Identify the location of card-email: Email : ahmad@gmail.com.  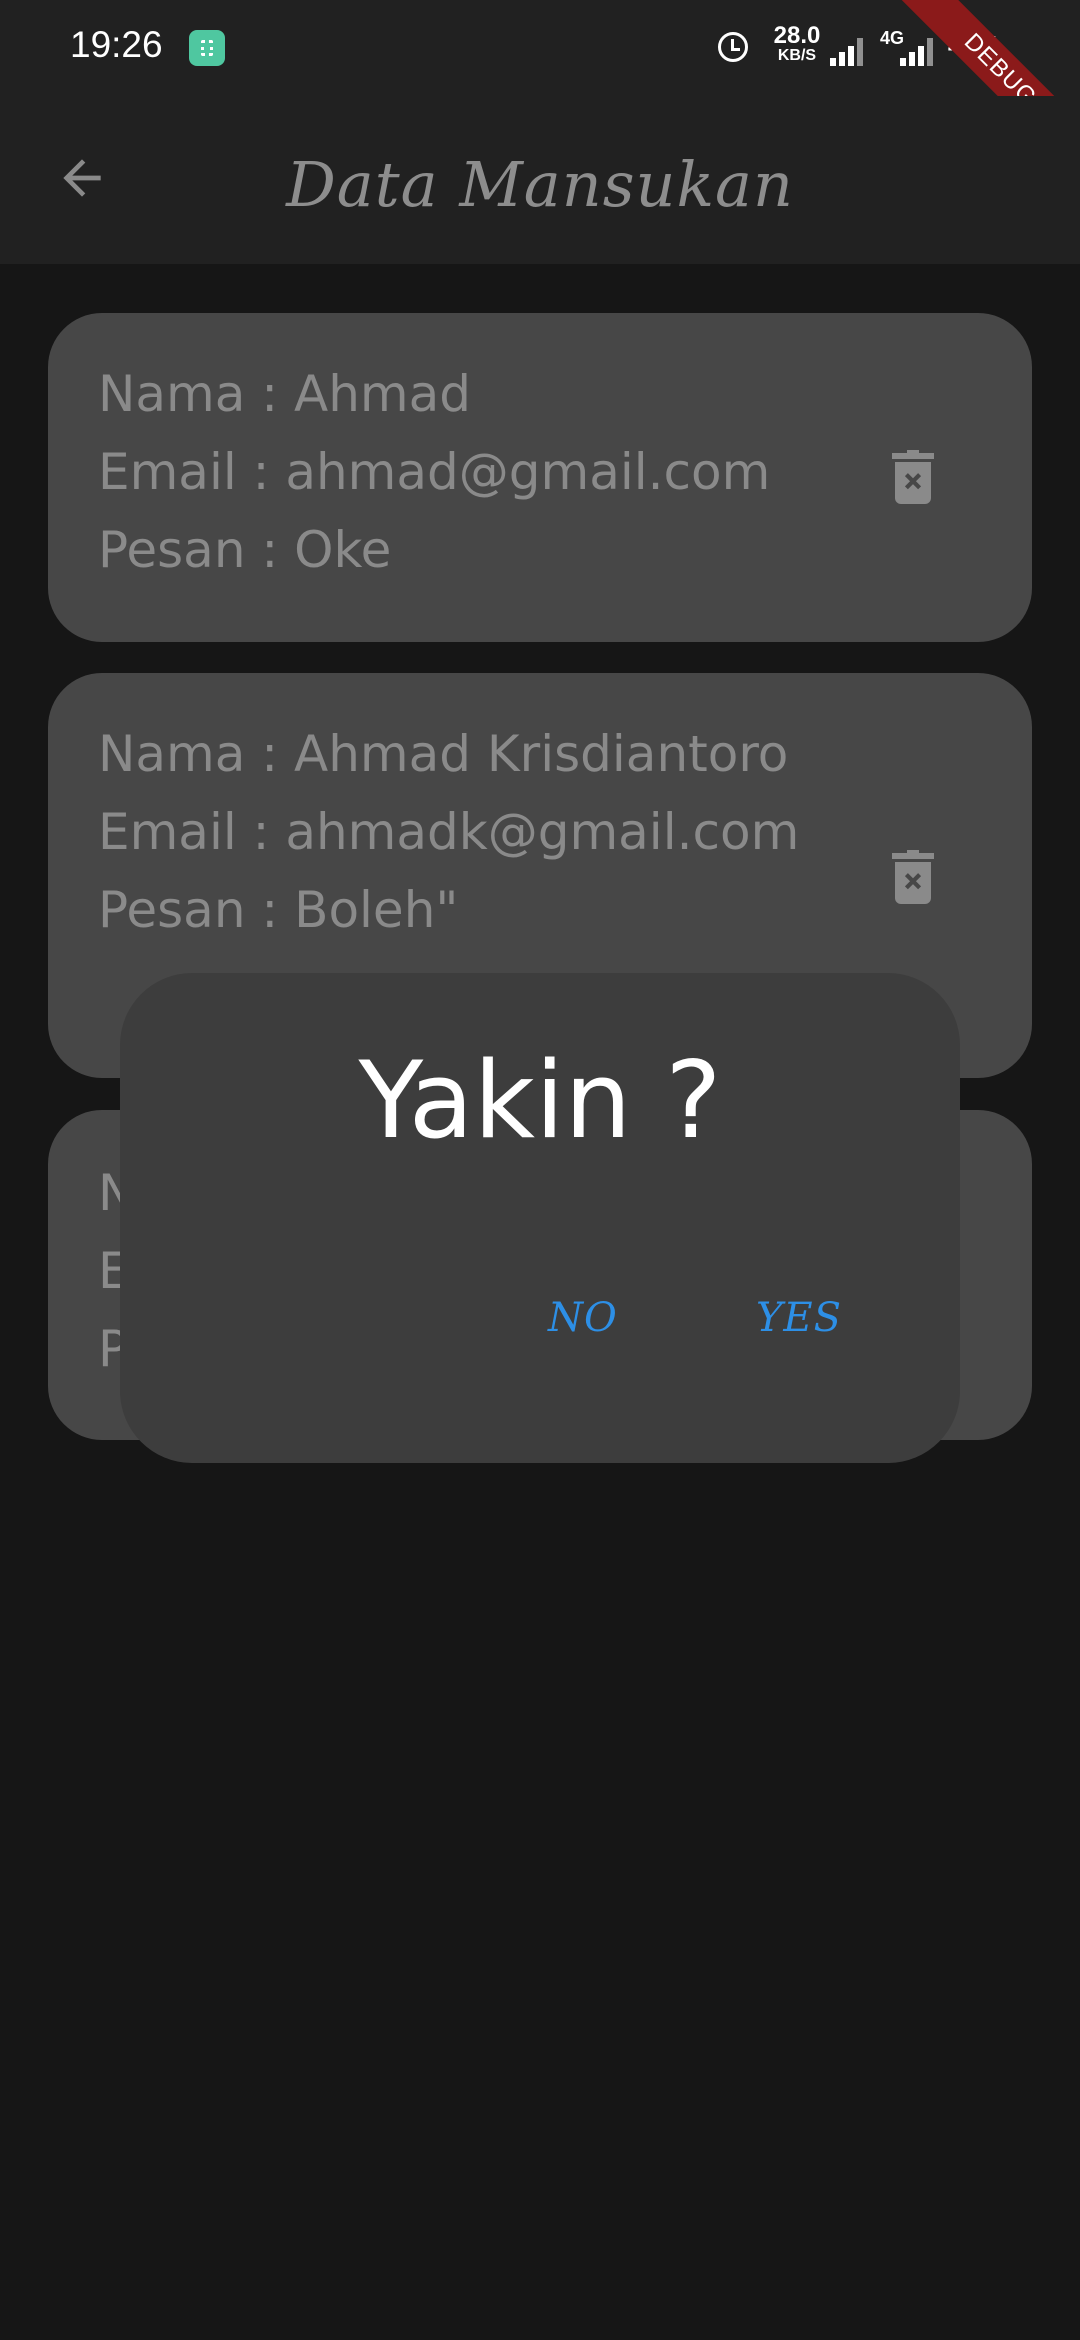
(434, 472).